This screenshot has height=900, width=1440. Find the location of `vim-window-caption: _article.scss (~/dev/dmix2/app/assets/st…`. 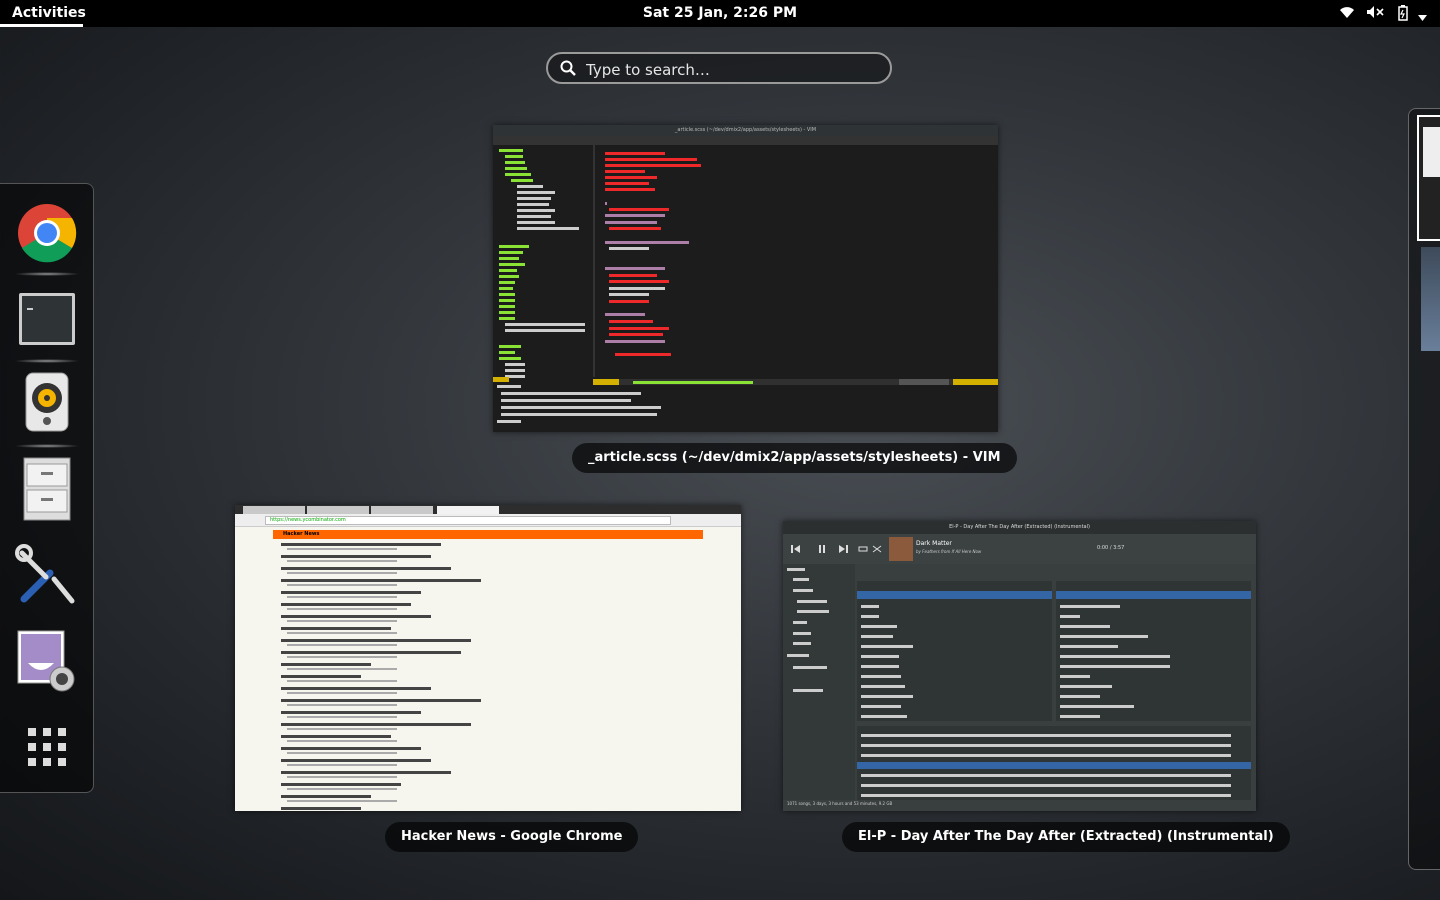

vim-window-caption: _article.scss (~/dev/dmix2/app/assets/st… is located at coordinates (794, 458).